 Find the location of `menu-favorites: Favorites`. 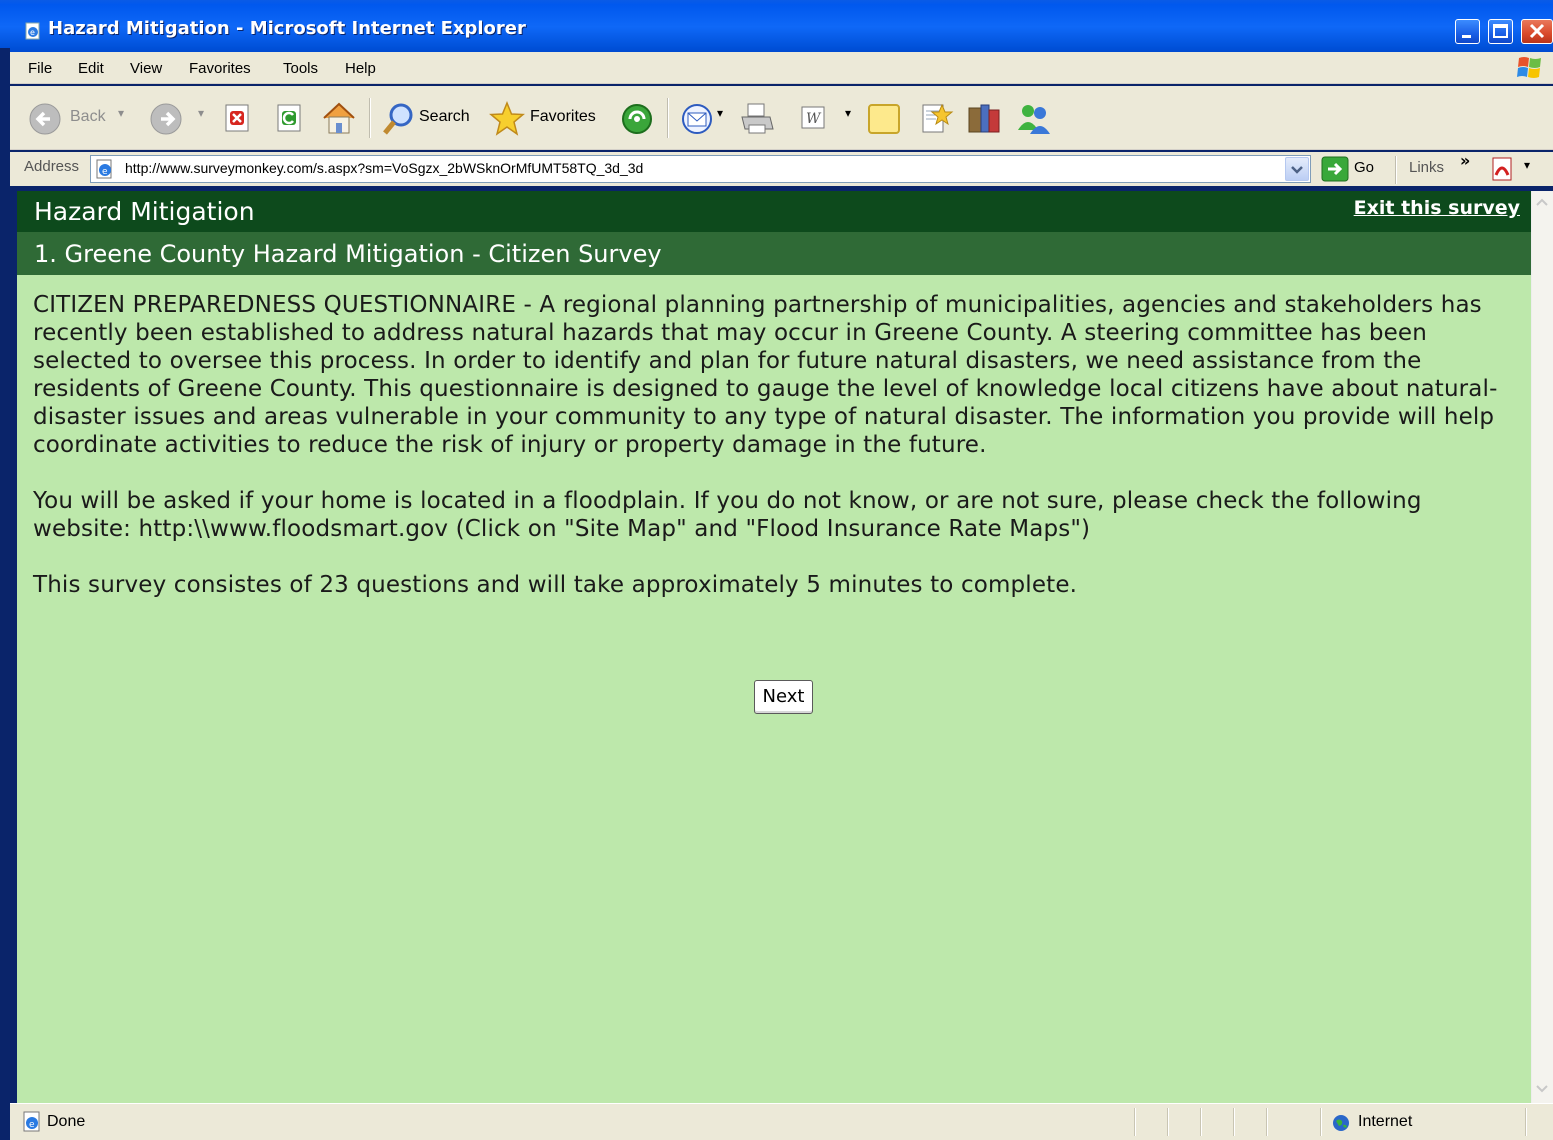

menu-favorites: Favorites is located at coordinates (220, 68).